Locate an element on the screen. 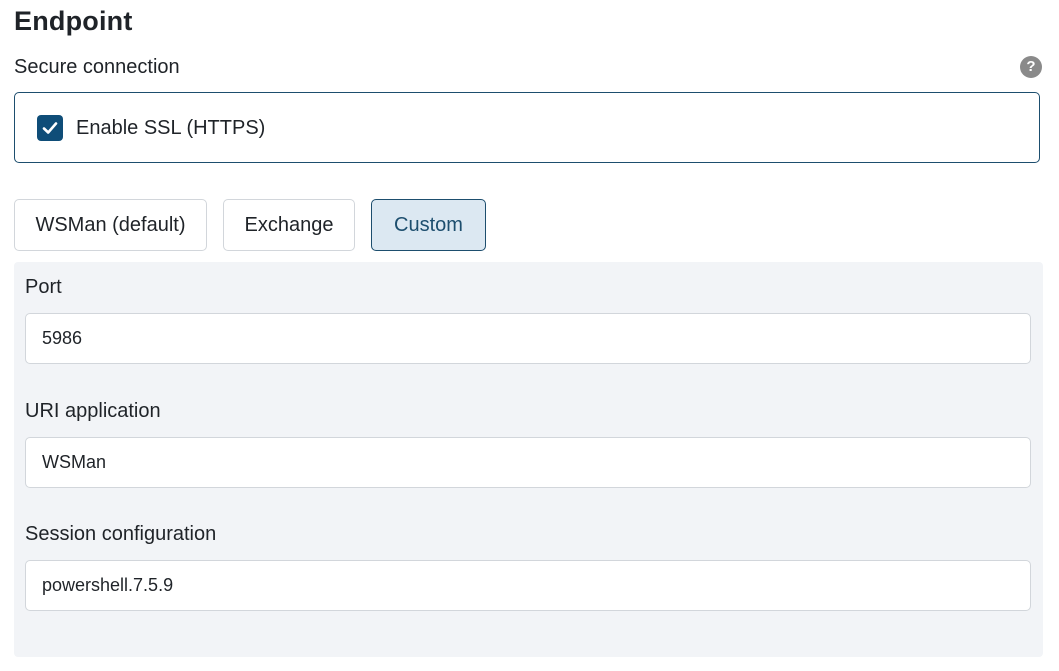  help-icon: ? is located at coordinates (1031, 67).